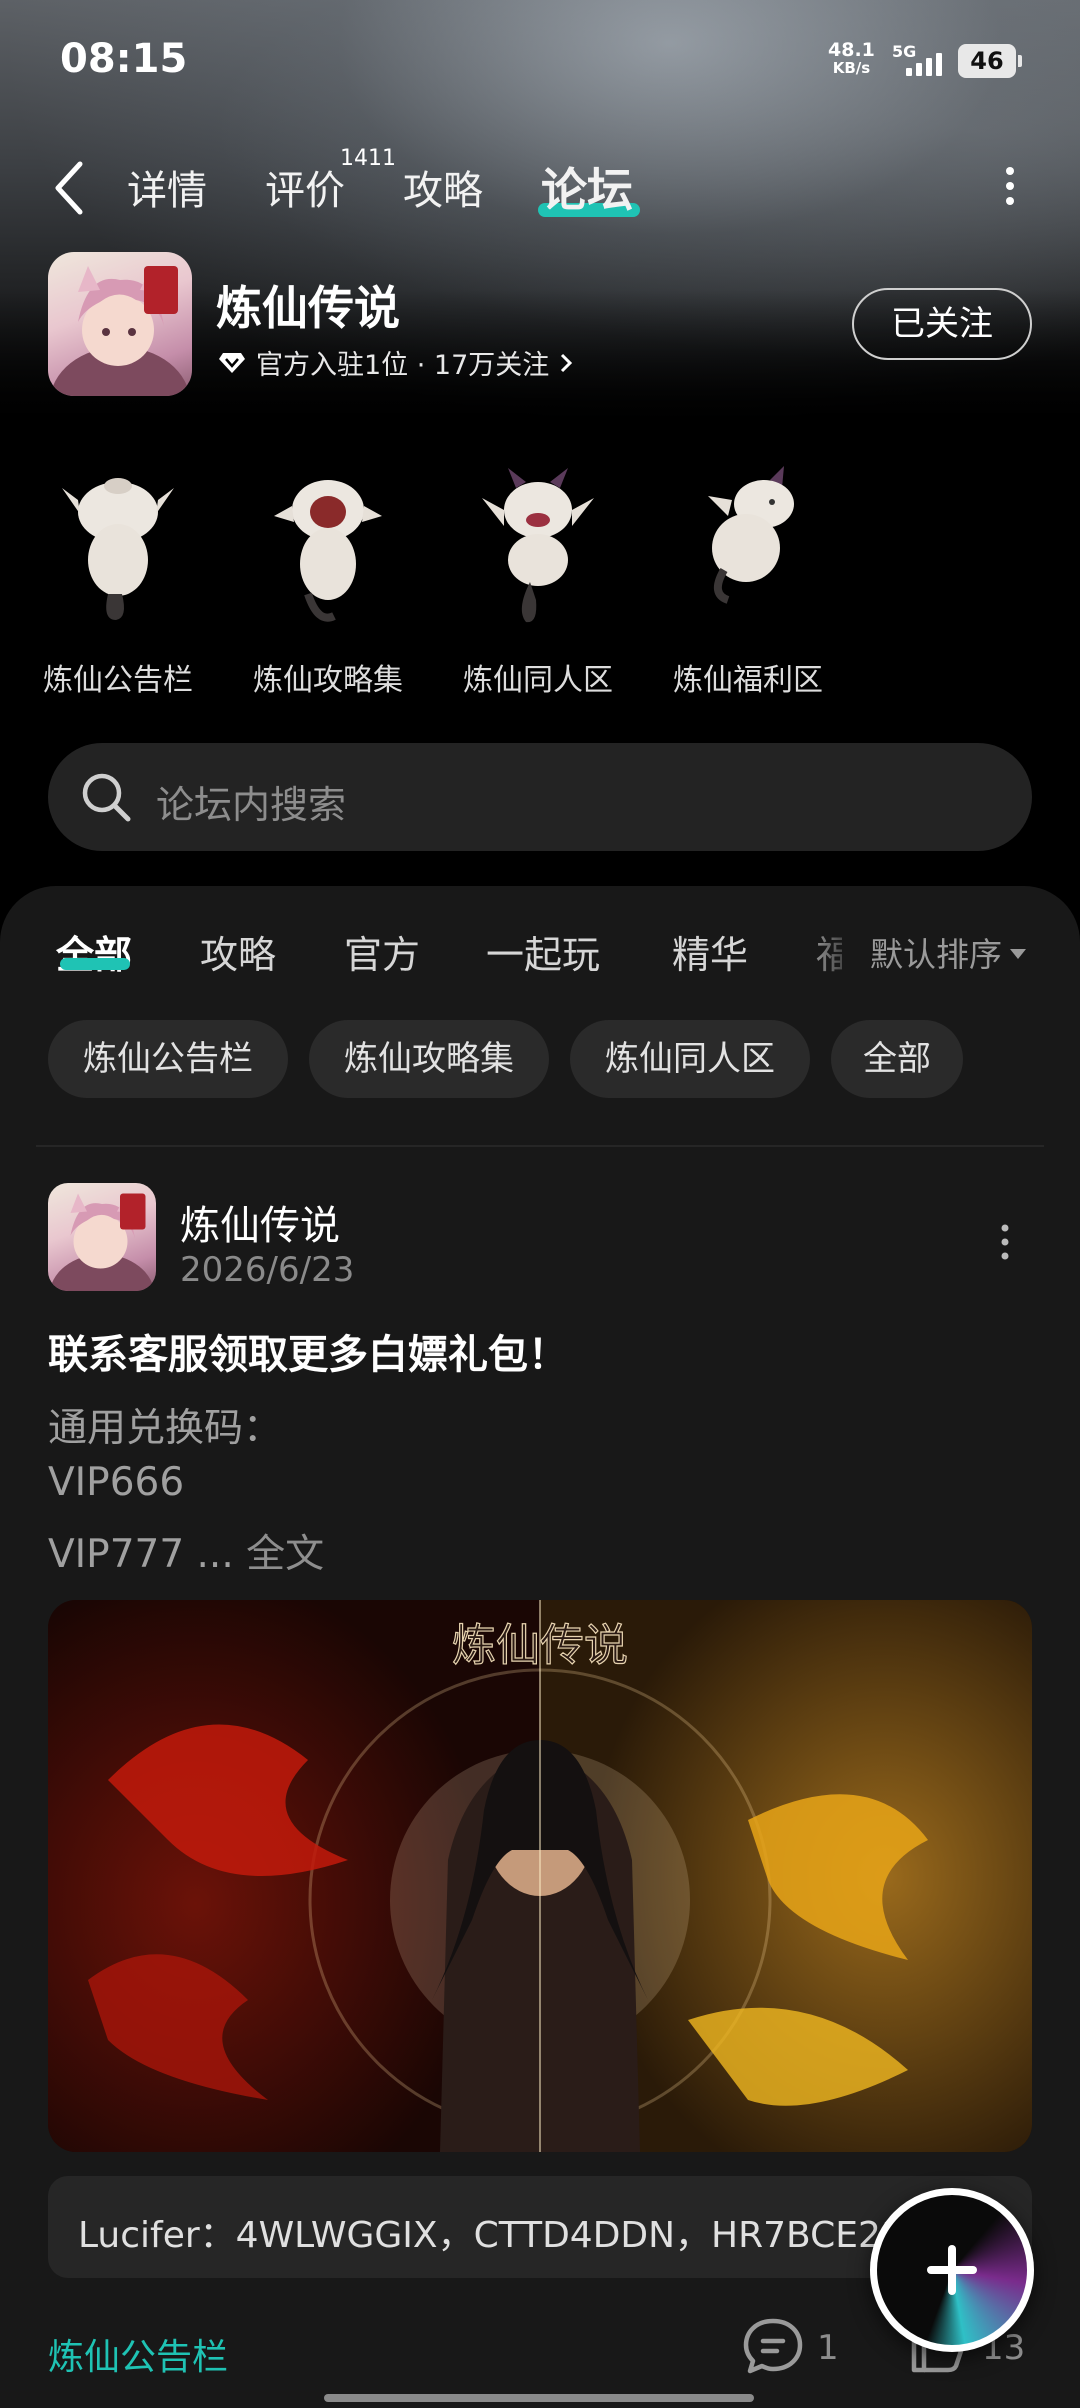  What do you see at coordinates (538, 680) in the screenshot?
I see `section-label: 炼仙同人区` at bounding box center [538, 680].